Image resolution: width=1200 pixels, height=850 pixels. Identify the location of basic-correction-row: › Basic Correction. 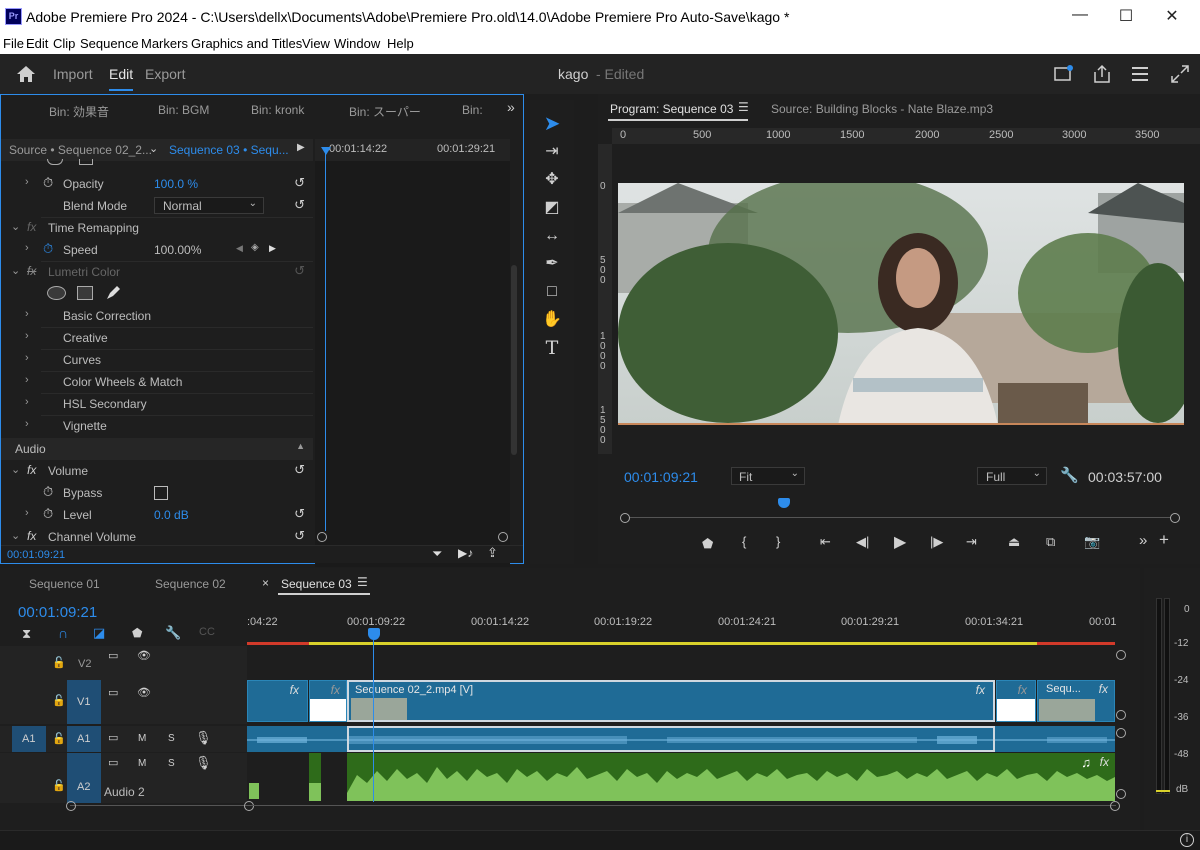
(157, 316).